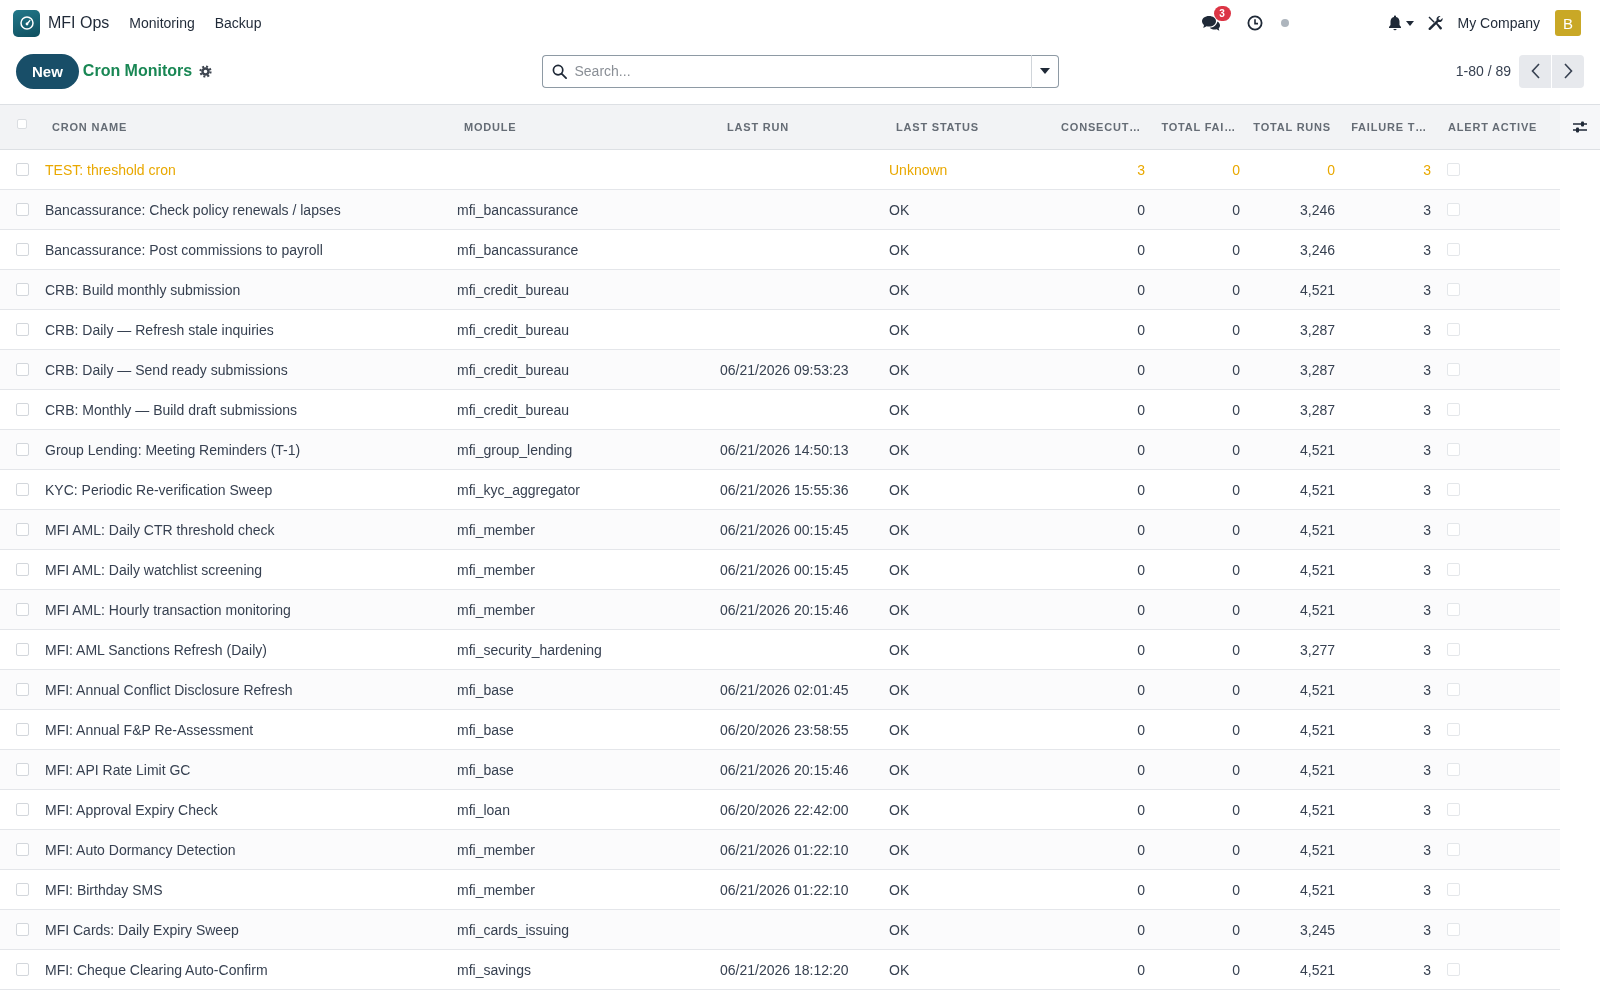  Describe the element at coordinates (1483, 71) in the screenshot. I see `pager-value: 1-80 / 89` at that location.